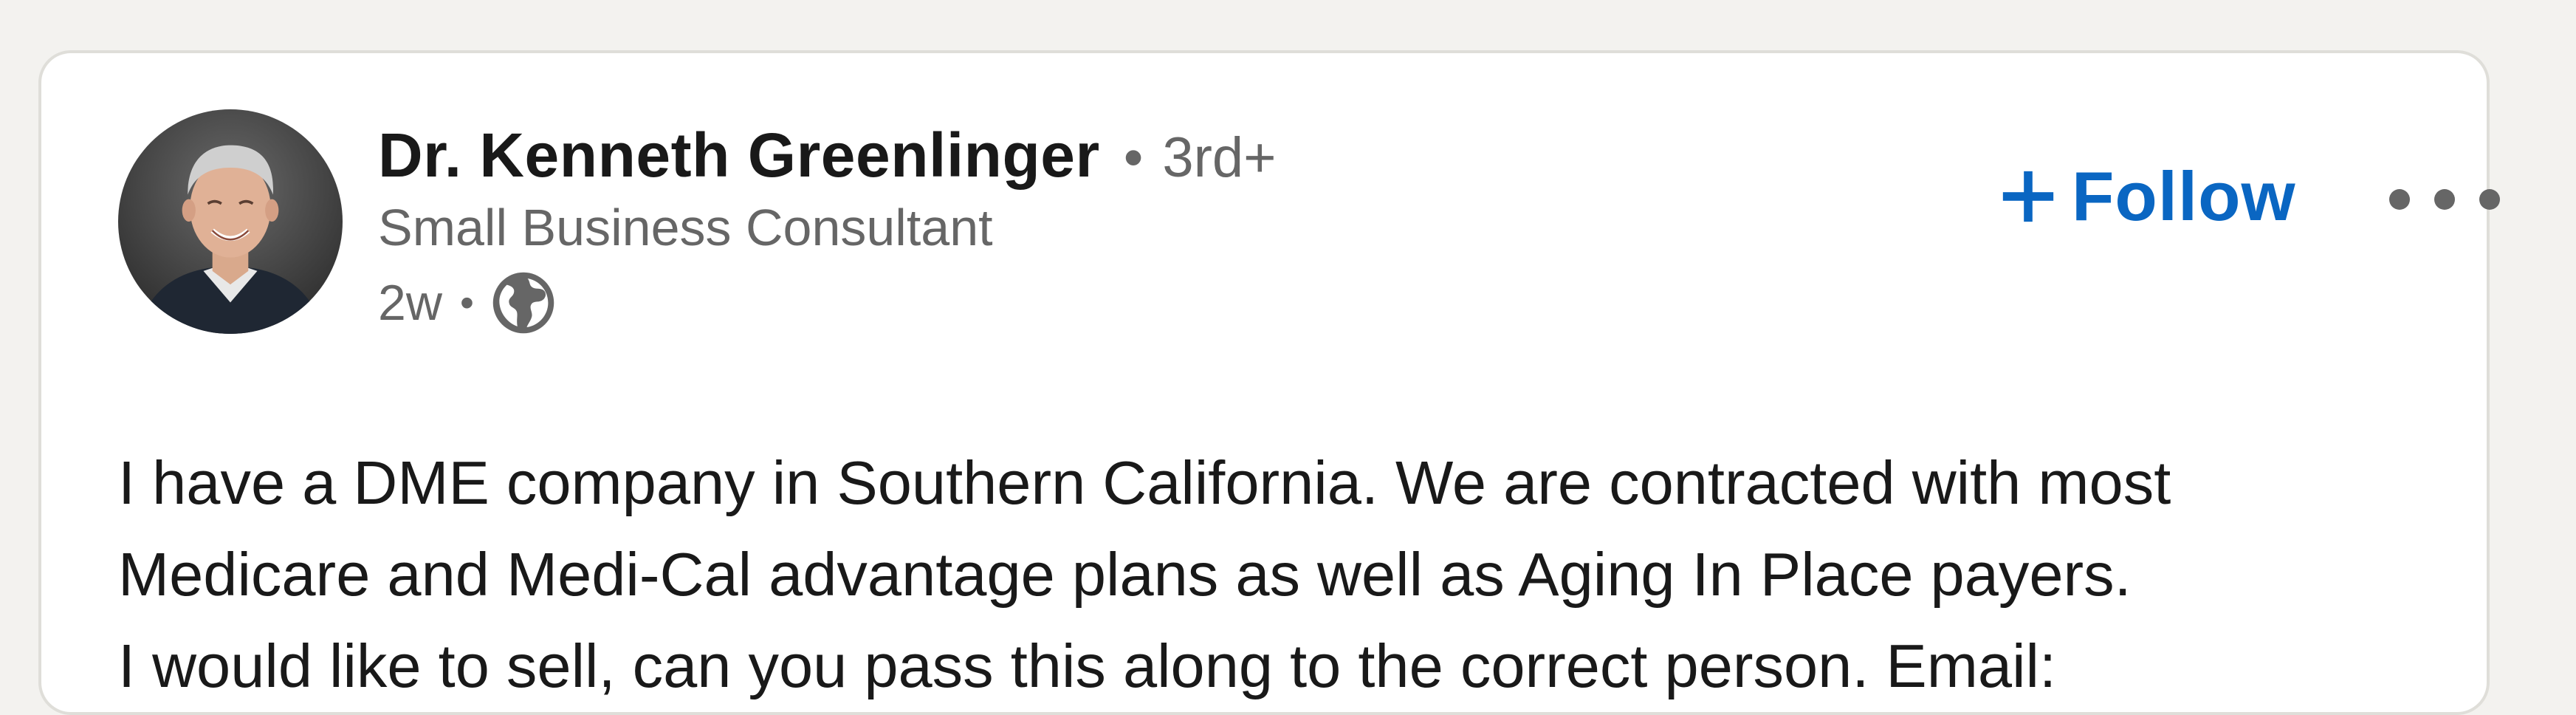  Describe the element at coordinates (2184, 196) in the screenshot. I see `follow-label: Follow` at that location.